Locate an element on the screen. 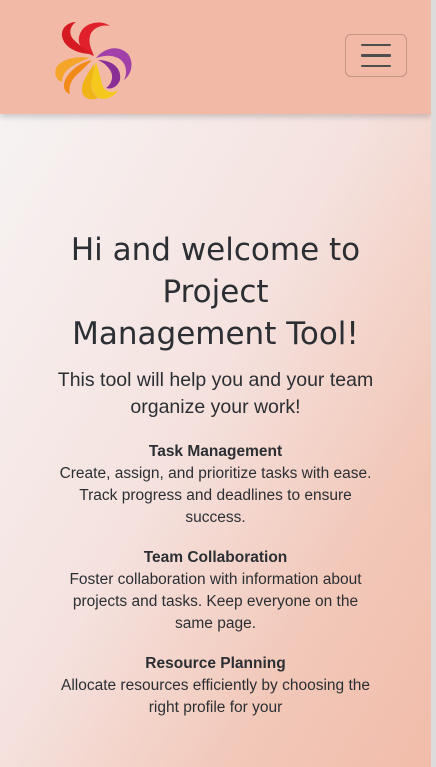  page-scrollbar is located at coordinates (433, 383).